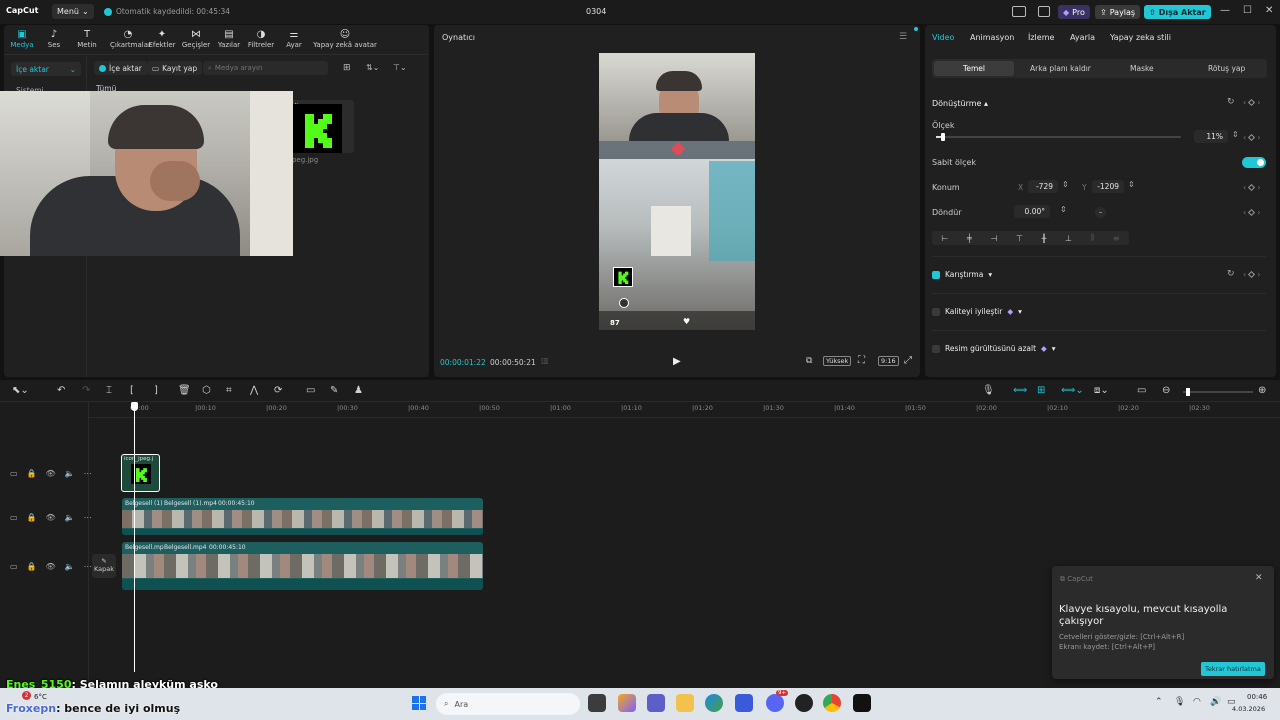 The width and height of the screenshot is (1280, 720). Describe the element at coordinates (134, 406) in the screenshot. I see `playhead-handle` at that location.